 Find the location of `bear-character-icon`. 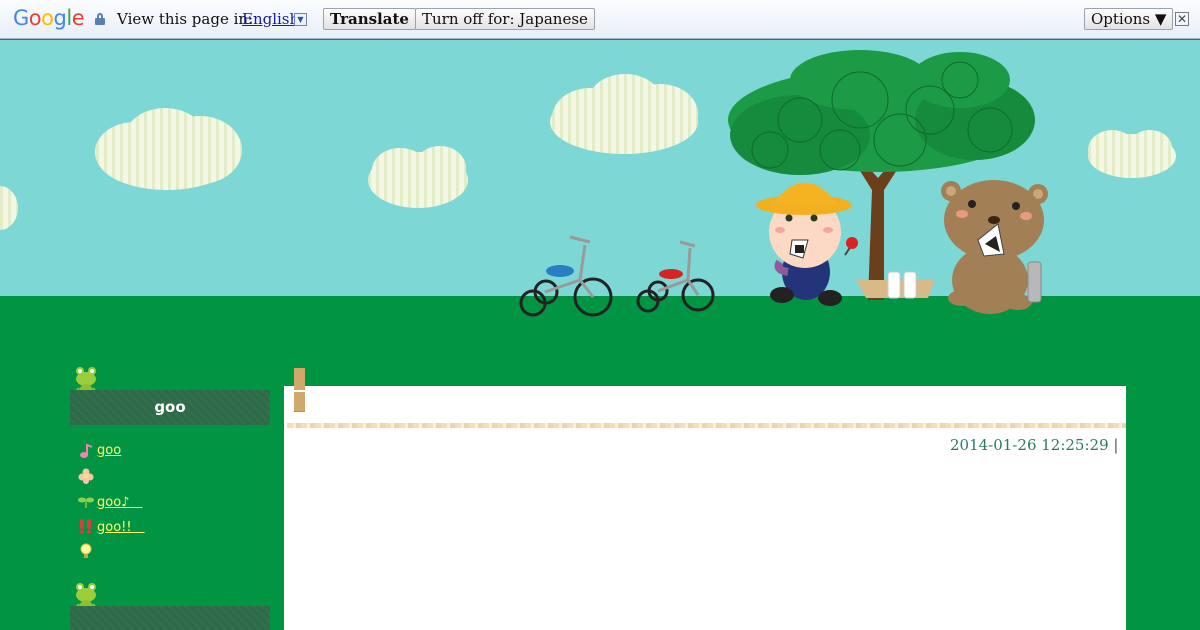

bear-character-icon is located at coordinates (994, 247).